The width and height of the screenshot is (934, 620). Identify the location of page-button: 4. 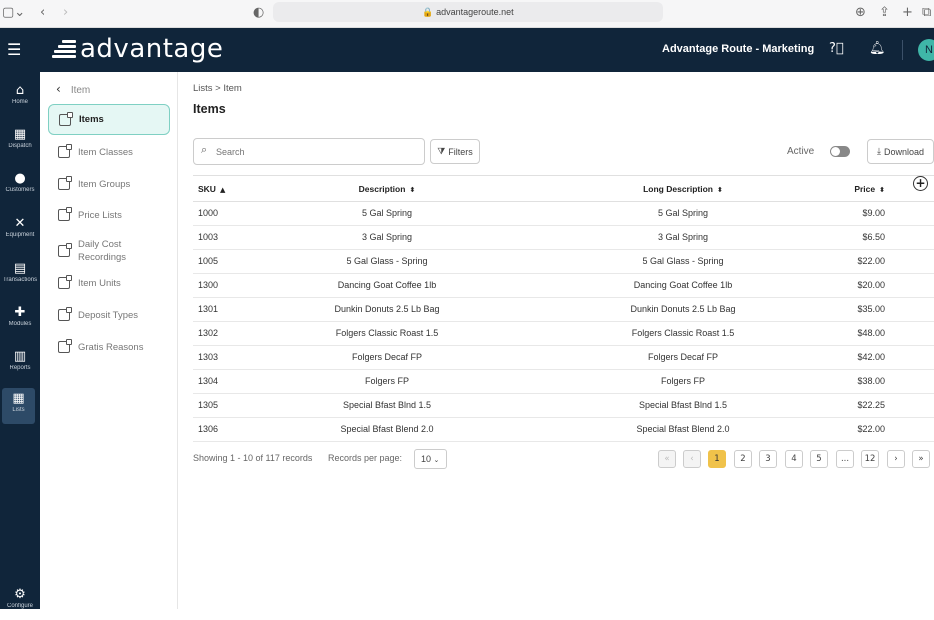
(794, 459).